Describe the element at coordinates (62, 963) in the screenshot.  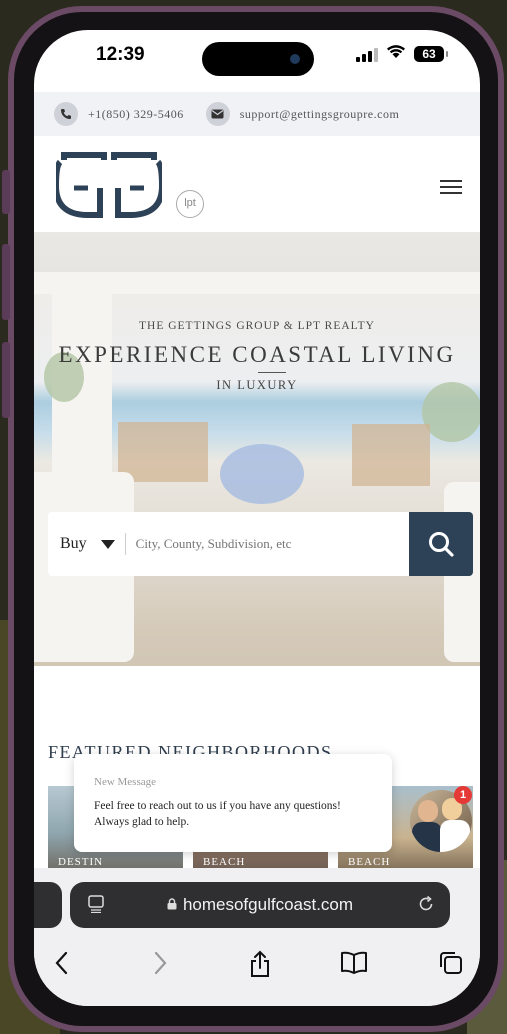
I see `back-icon` at that location.